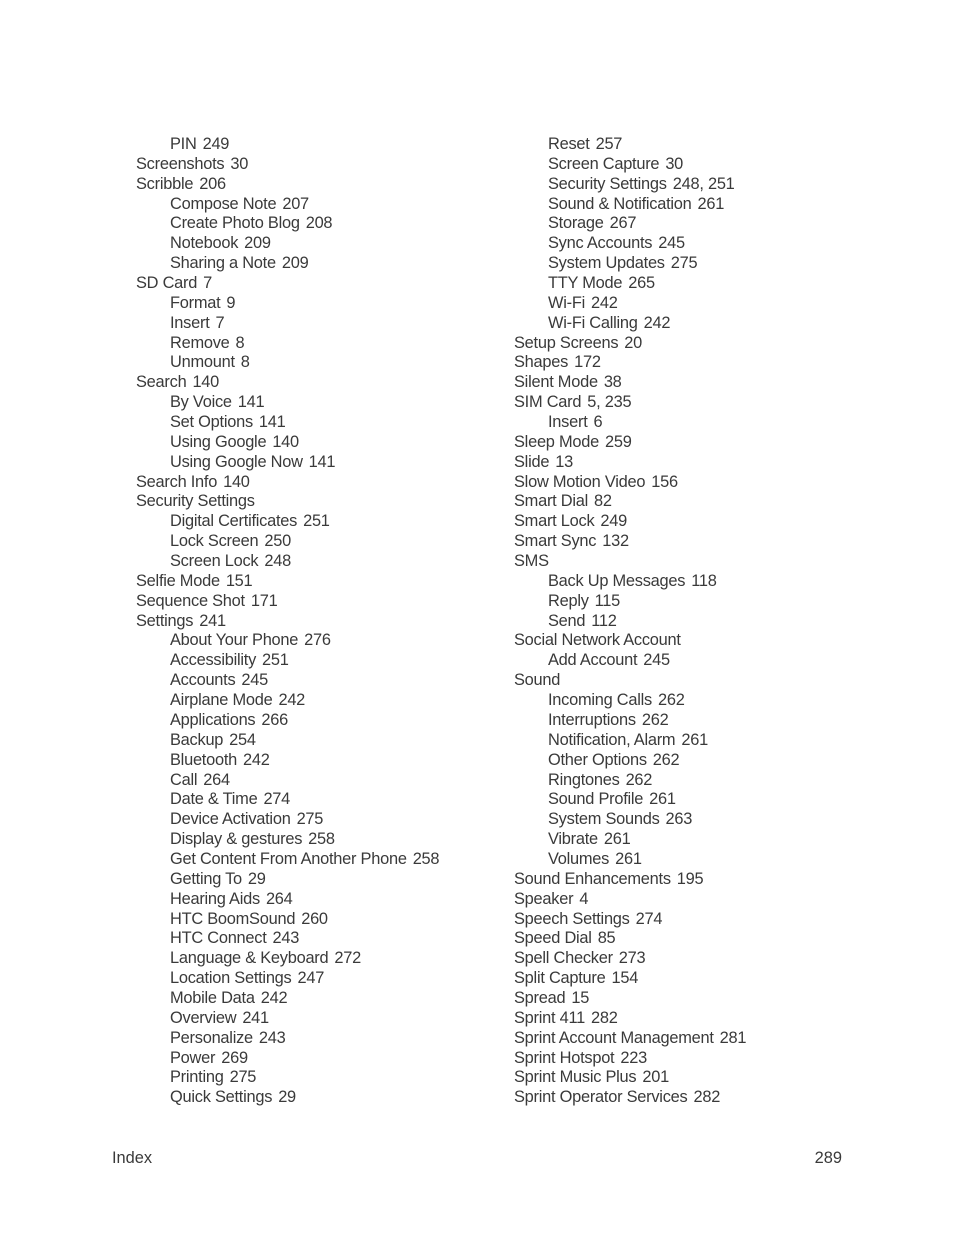 The width and height of the screenshot is (954, 1235). What do you see at coordinates (287, 1097) in the screenshot?
I see `index-page-ref: 29` at bounding box center [287, 1097].